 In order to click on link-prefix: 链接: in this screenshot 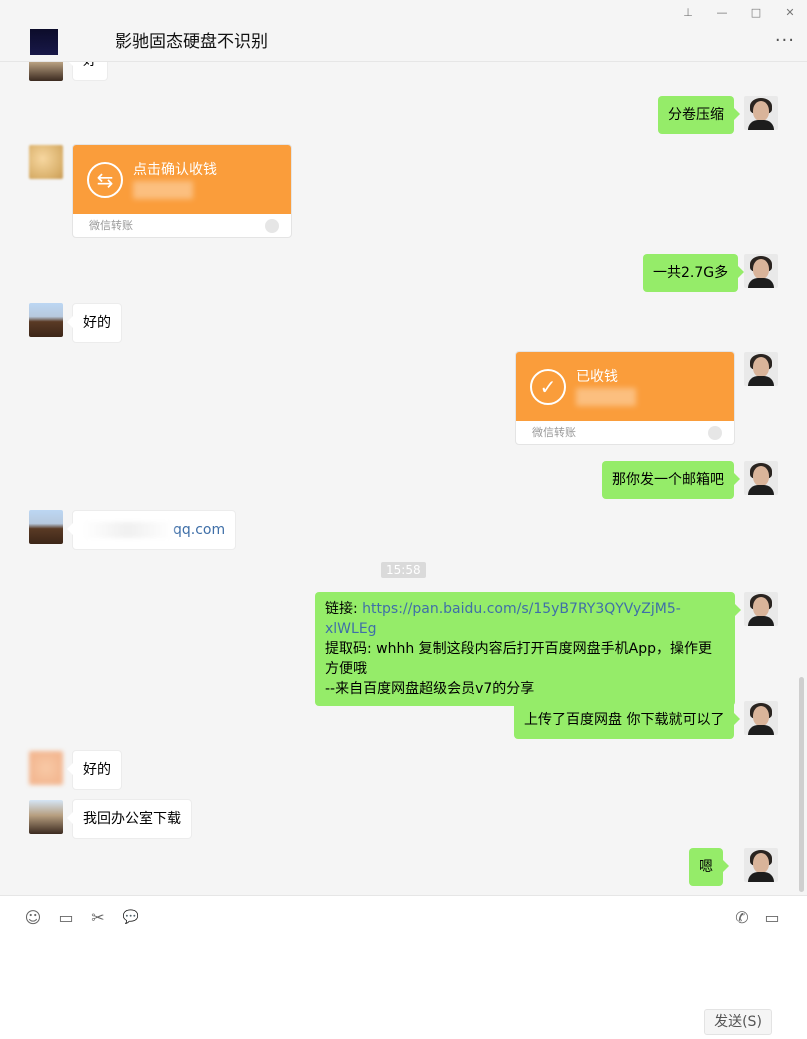, I will do `click(344, 609)`.